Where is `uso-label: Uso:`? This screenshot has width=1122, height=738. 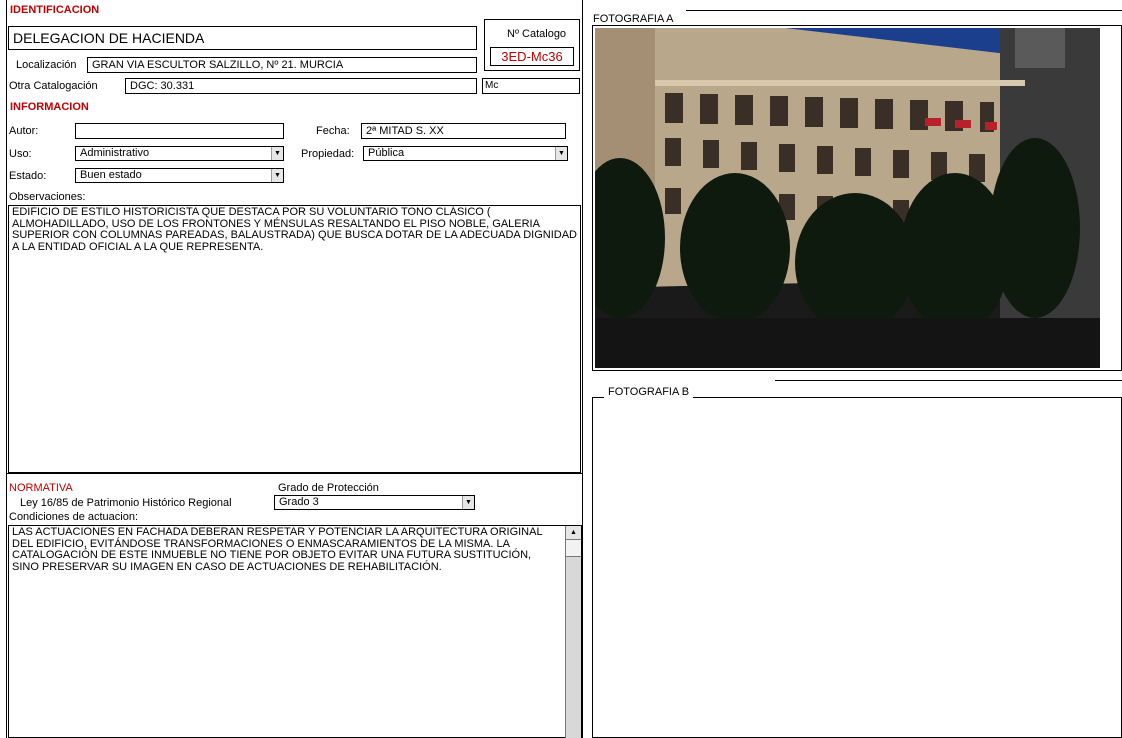
uso-label: Uso: is located at coordinates (20, 154).